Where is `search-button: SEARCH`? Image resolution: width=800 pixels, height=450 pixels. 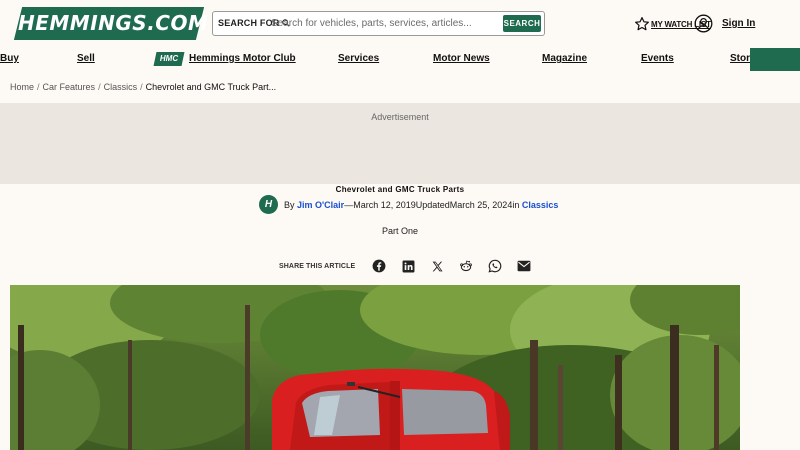
search-button: SEARCH is located at coordinates (522, 23).